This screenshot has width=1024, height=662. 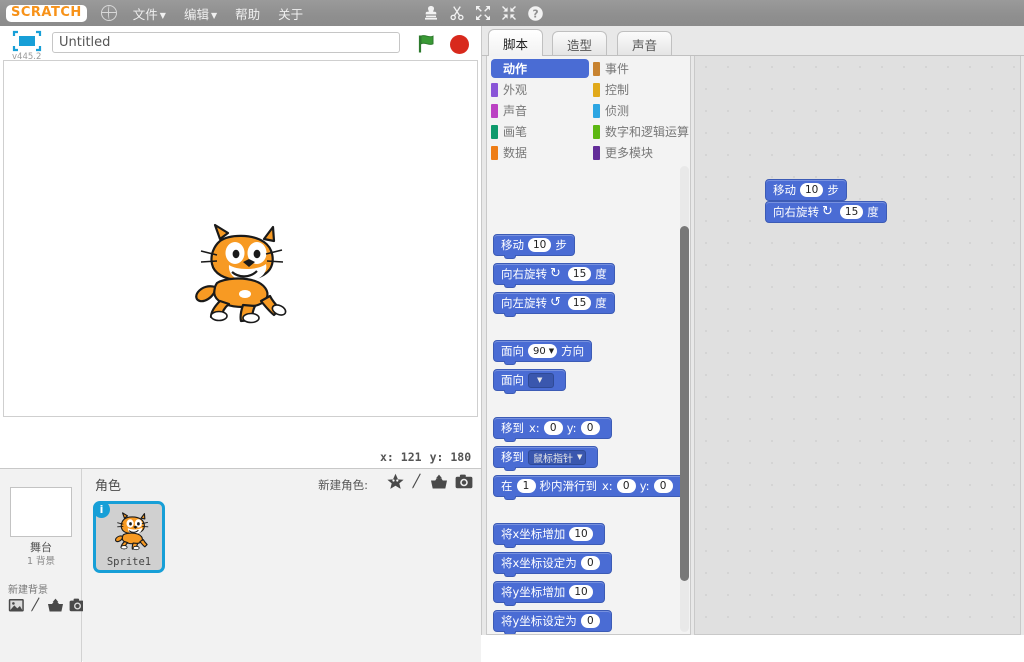 I want to click on turn-counterclockwise-icon: ↺, so click(x=555, y=302).